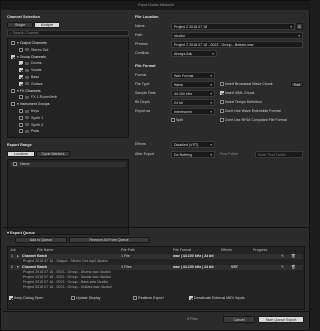 The image size is (320, 331). What do you see at coordinates (148, 298) in the screenshot?
I see `option-realtime-export: Realtime Export` at bounding box center [148, 298].